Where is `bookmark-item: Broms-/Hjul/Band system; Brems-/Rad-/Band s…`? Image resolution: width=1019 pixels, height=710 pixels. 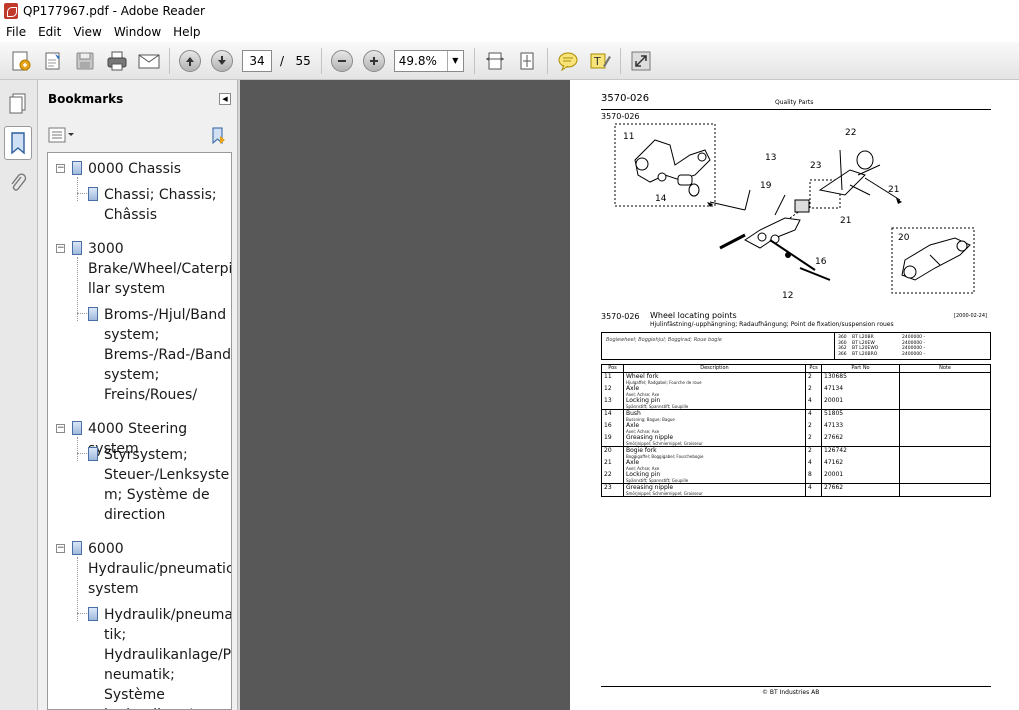 bookmark-item: Broms-/Hjul/Band system; Brems-/Rad-/Band s… is located at coordinates (167, 355).